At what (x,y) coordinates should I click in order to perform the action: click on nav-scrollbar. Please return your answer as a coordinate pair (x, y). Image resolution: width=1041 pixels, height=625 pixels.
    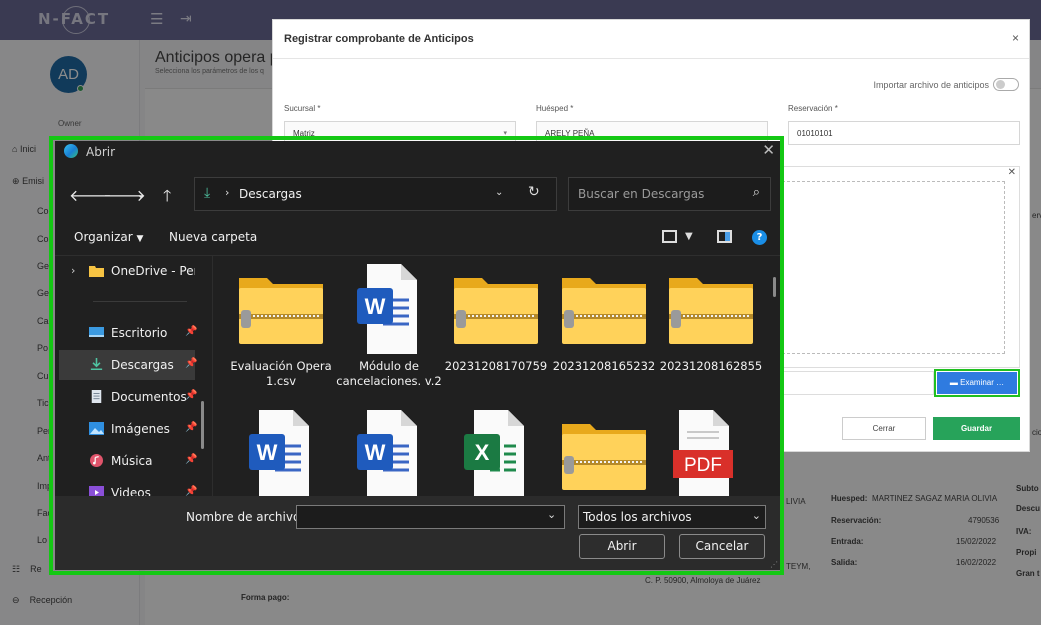
    Looking at the image, I should click on (202, 425).